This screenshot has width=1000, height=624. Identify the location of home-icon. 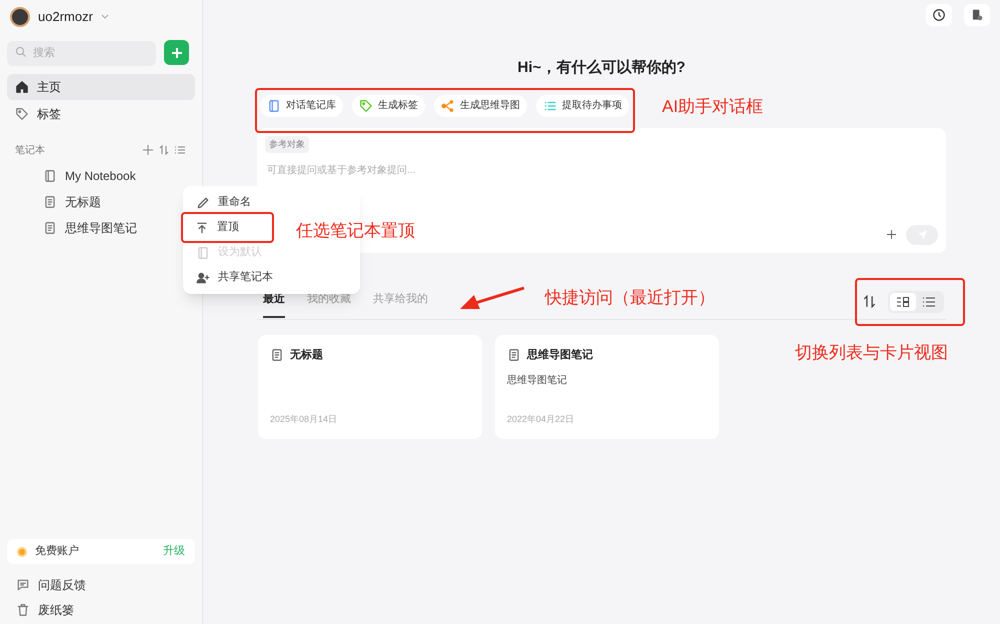
(22, 87).